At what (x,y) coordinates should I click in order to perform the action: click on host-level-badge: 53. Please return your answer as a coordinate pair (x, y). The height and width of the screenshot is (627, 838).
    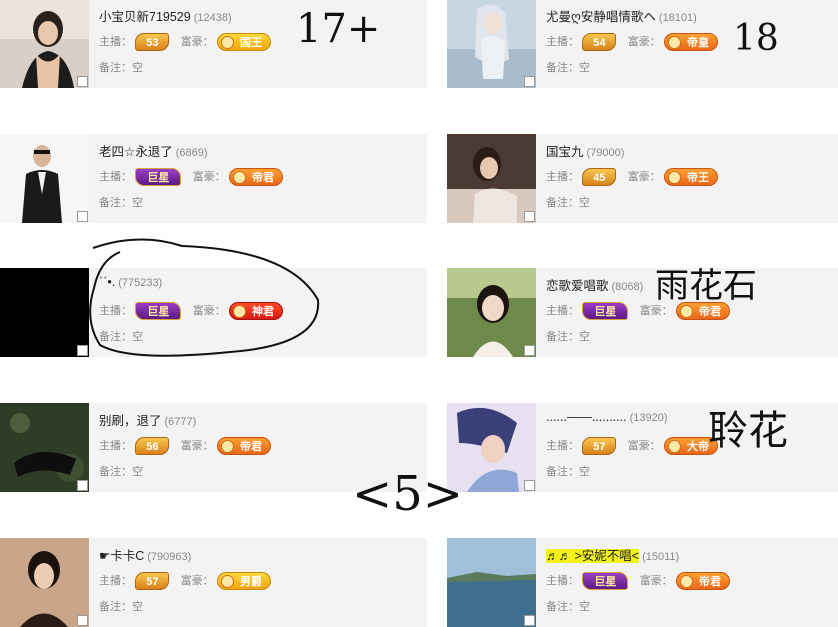
    Looking at the image, I should click on (152, 42).